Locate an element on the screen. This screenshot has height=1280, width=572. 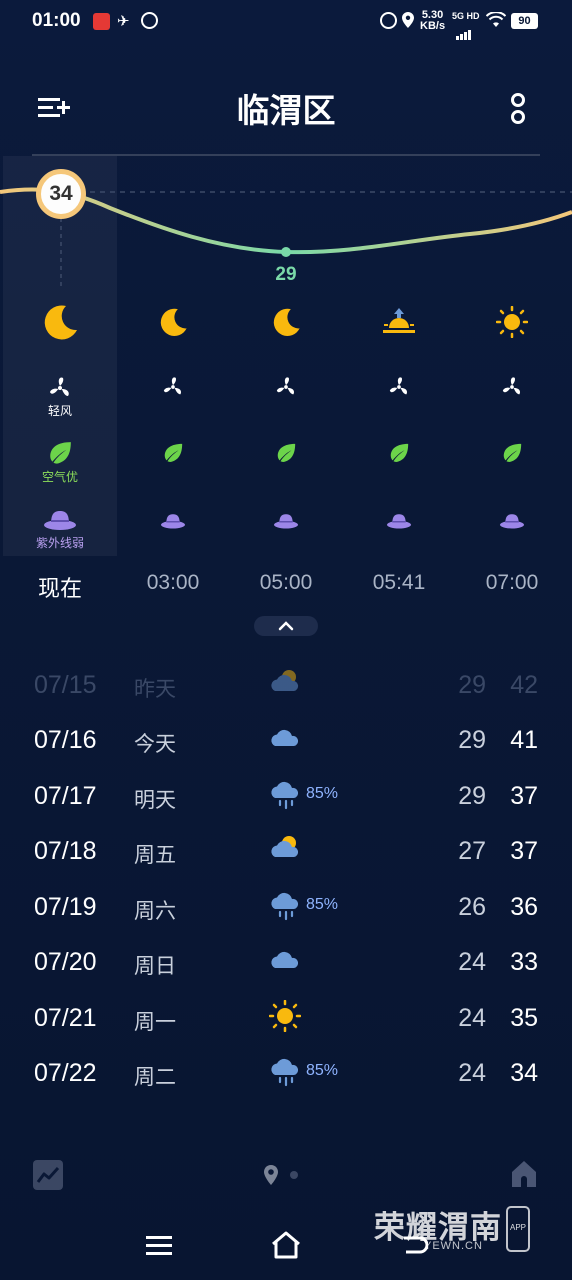
daily-row: 07/16 今天 29 41 is located at coordinates (286, 740).